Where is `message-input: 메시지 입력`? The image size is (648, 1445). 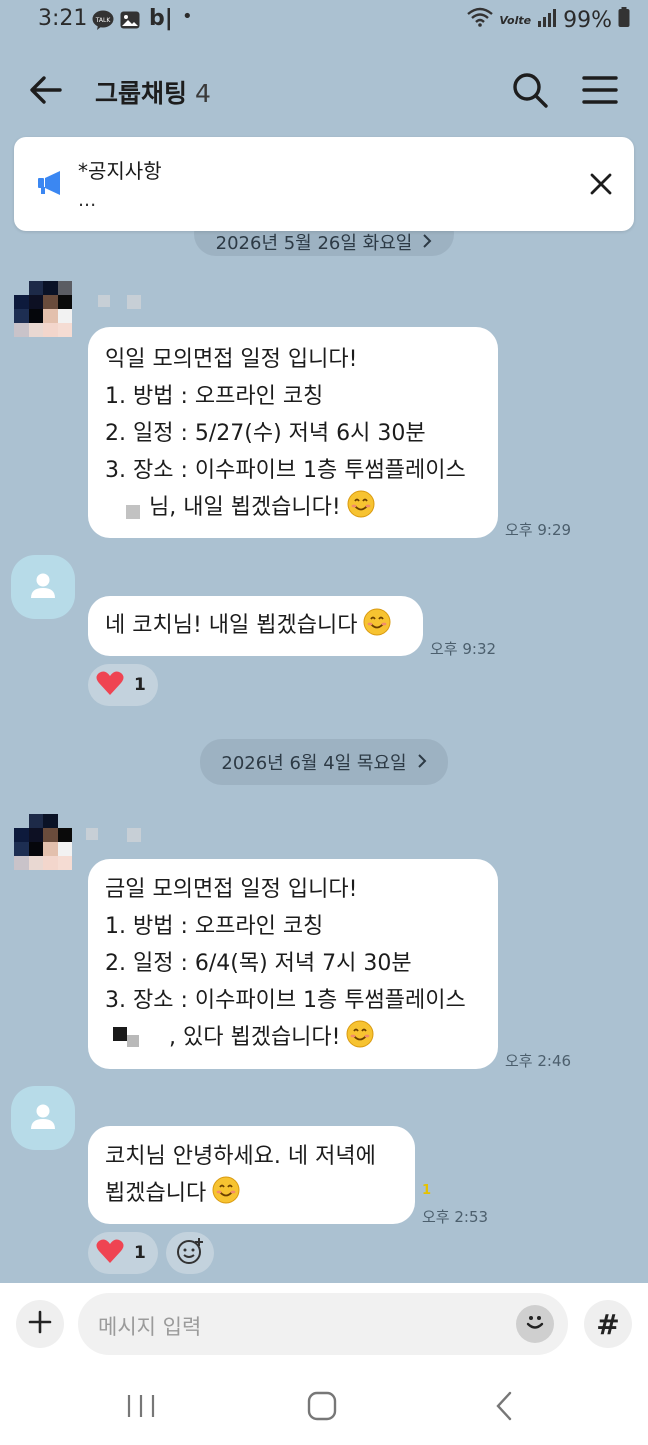
message-input: 메시지 입력 is located at coordinates (323, 1324).